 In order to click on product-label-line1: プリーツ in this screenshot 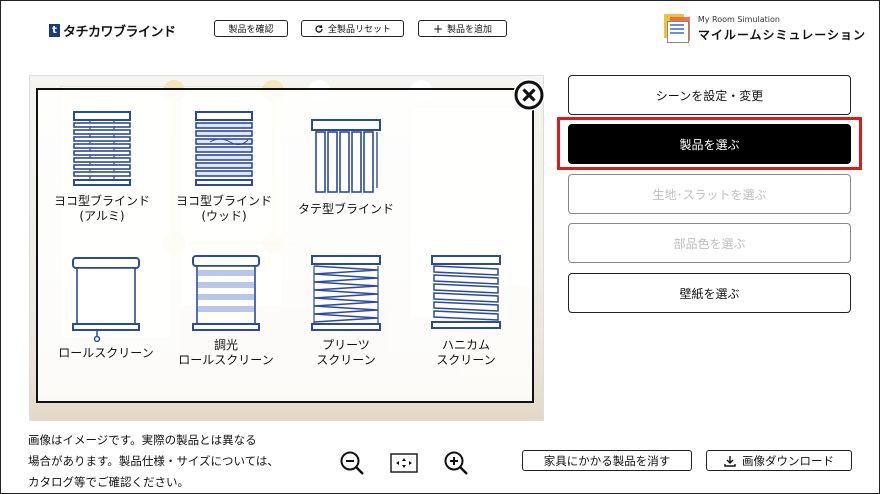, I will do `click(346, 345)`.